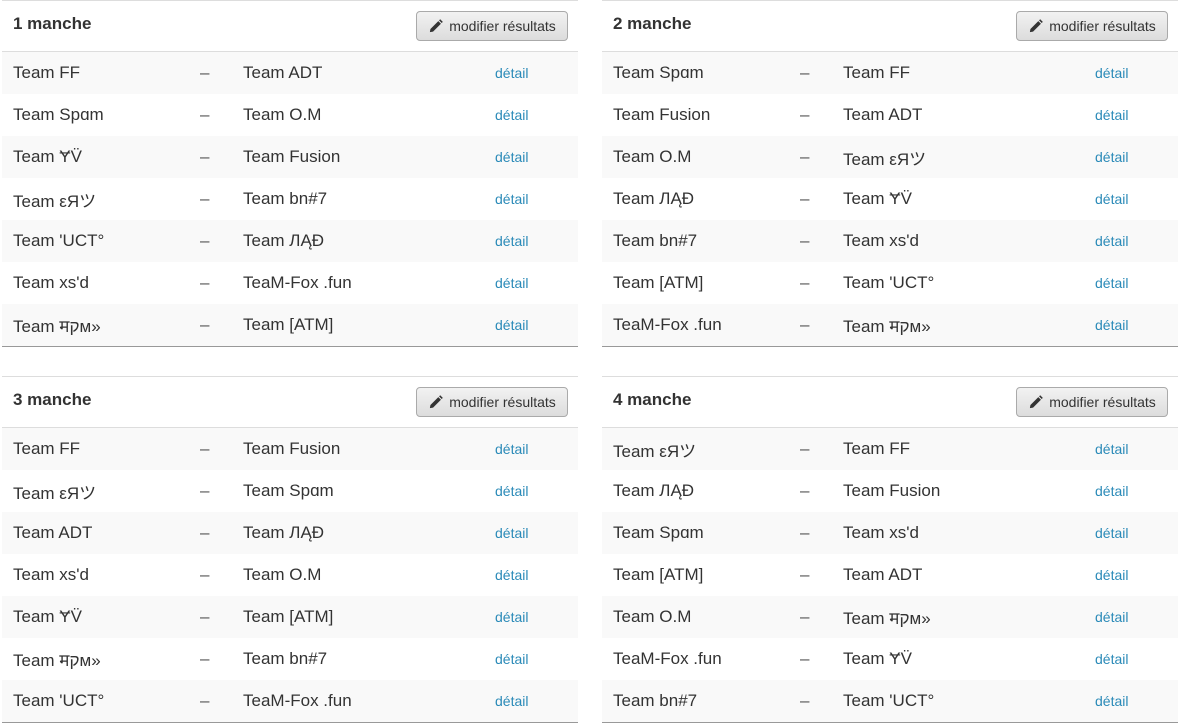 The width and height of the screenshot is (1179, 725). Describe the element at coordinates (658, 282) in the screenshot. I see `home-team: Team [ATM]` at that location.